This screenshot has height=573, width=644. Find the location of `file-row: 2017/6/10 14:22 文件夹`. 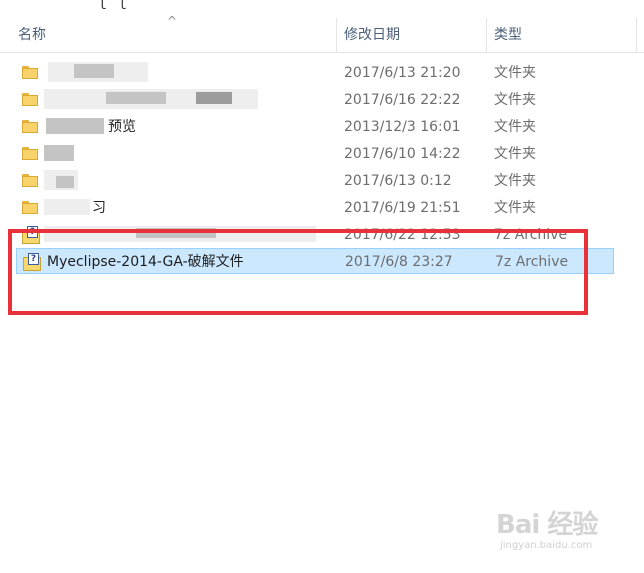

file-row: 2017/6/10 14:22 文件夹 is located at coordinates (315, 154).